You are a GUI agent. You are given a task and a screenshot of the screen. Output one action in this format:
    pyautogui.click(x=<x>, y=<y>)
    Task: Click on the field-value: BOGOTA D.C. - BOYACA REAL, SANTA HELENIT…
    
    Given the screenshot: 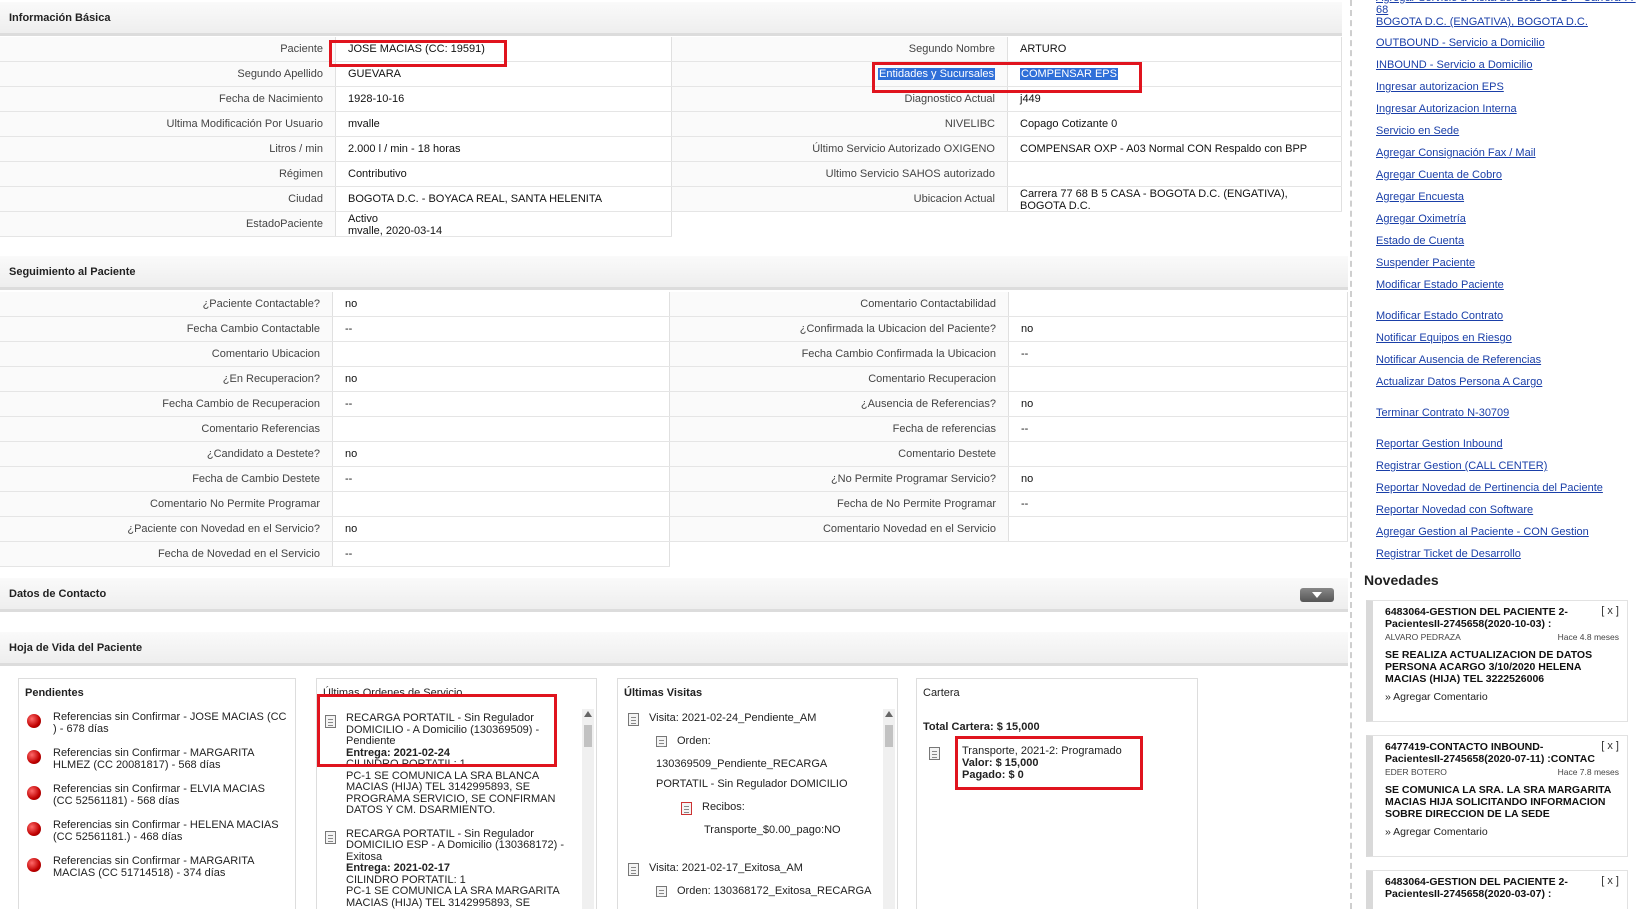 What is the action you would take?
    pyautogui.click(x=503, y=199)
    